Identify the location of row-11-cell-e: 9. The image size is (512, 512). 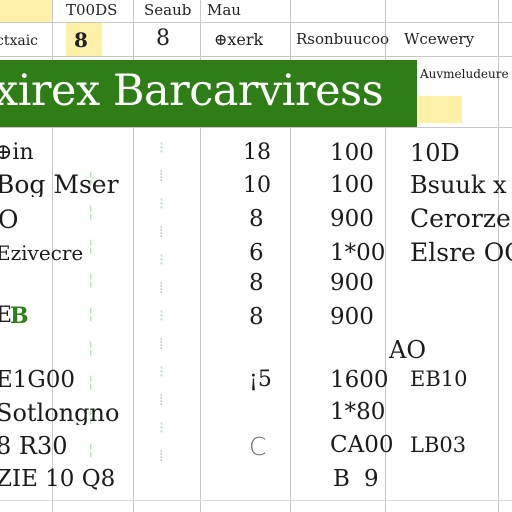
(371, 479).